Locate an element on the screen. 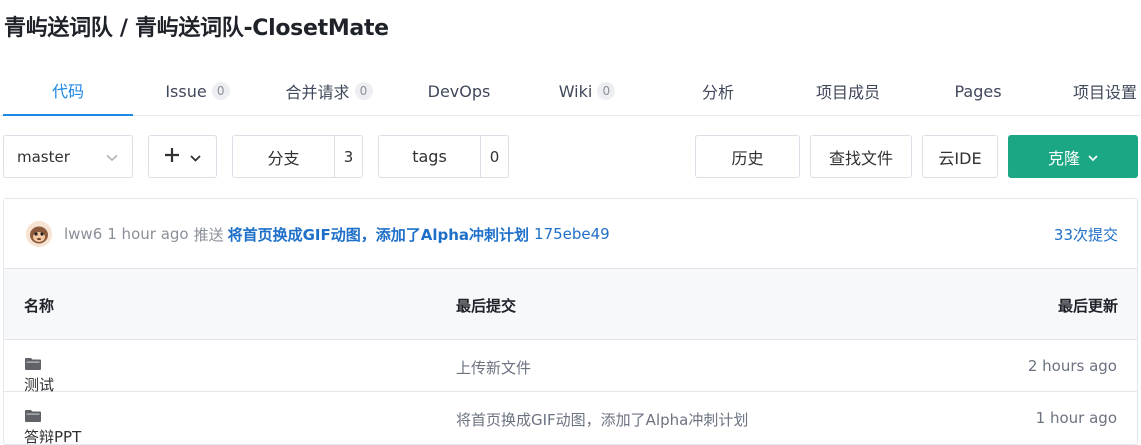 Image resolution: width=1141 pixels, height=445 pixels. tags-count: 0 is located at coordinates (494, 156).